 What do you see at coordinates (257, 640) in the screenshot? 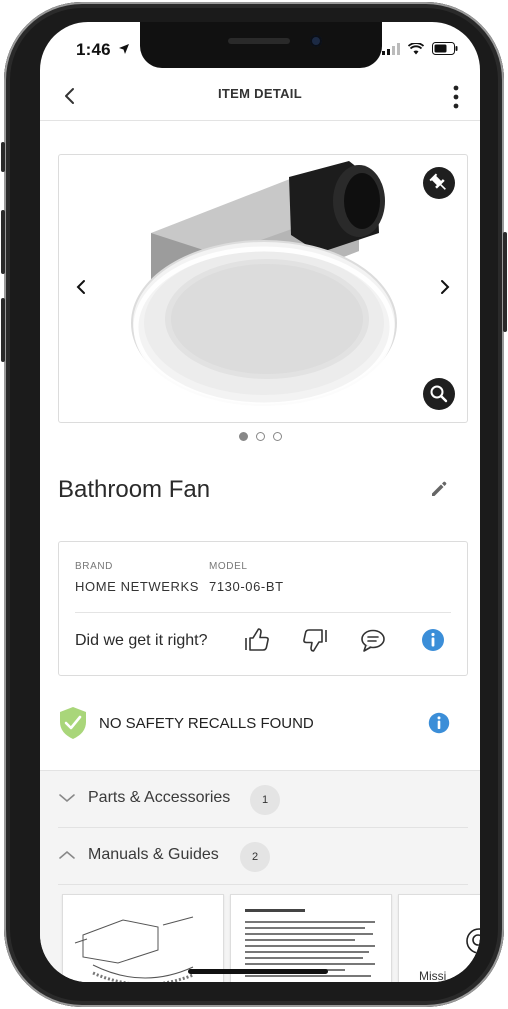
I see `thumbs-up-icon` at bounding box center [257, 640].